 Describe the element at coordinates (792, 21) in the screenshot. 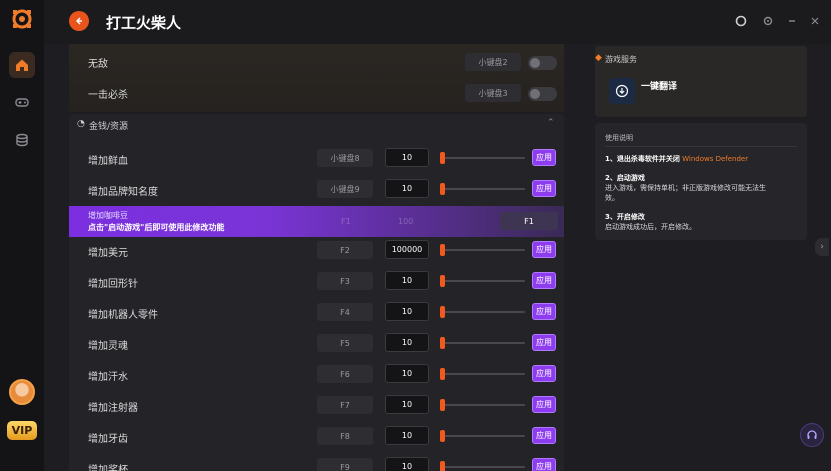

I see `minimize-button` at that location.